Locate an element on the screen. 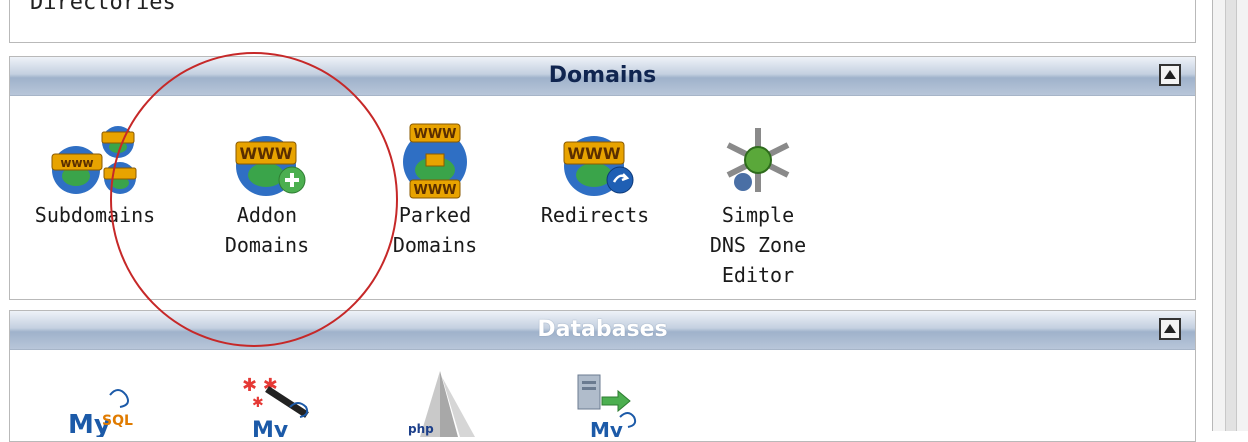 This screenshot has width=1248, height=442. previous-section-box: Directories is located at coordinates (602, 21).